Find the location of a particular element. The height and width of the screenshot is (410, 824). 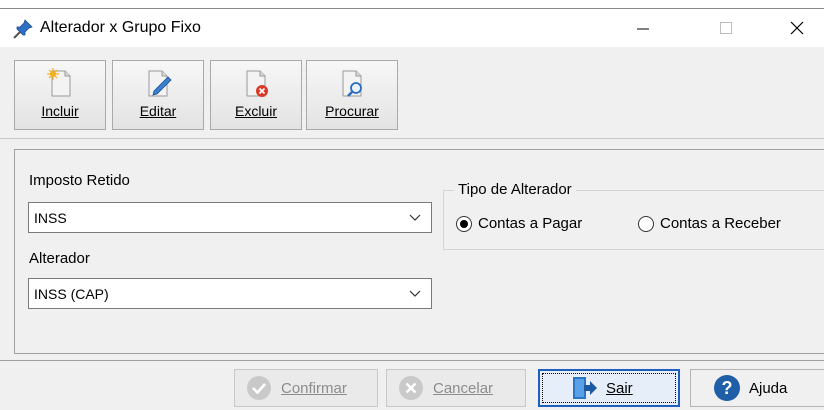

ajuda-label: Ajuda is located at coordinates (768, 388).